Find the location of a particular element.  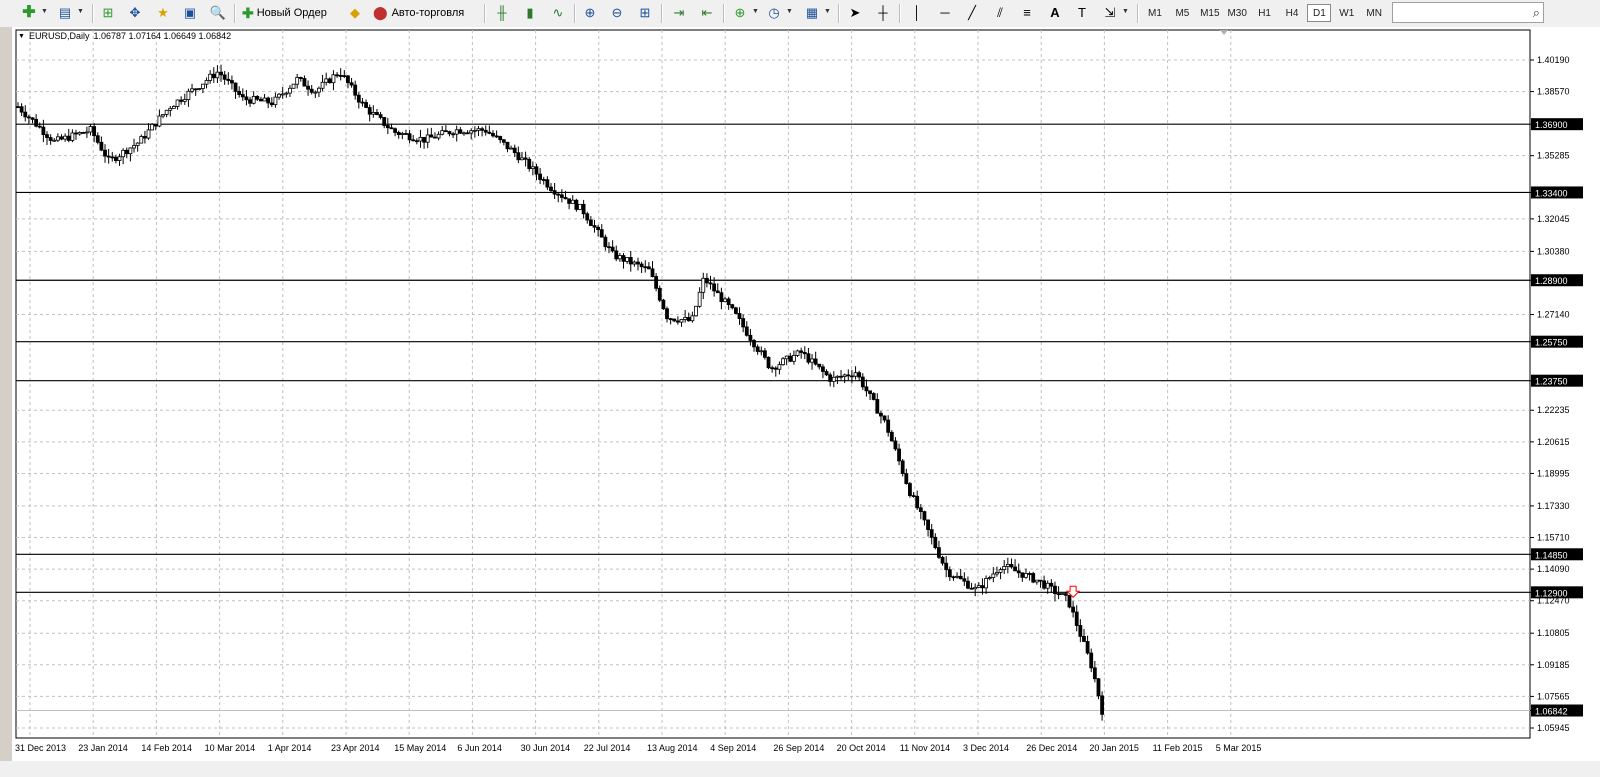

fibonacci-icon: ≡ is located at coordinates (1027, 13).